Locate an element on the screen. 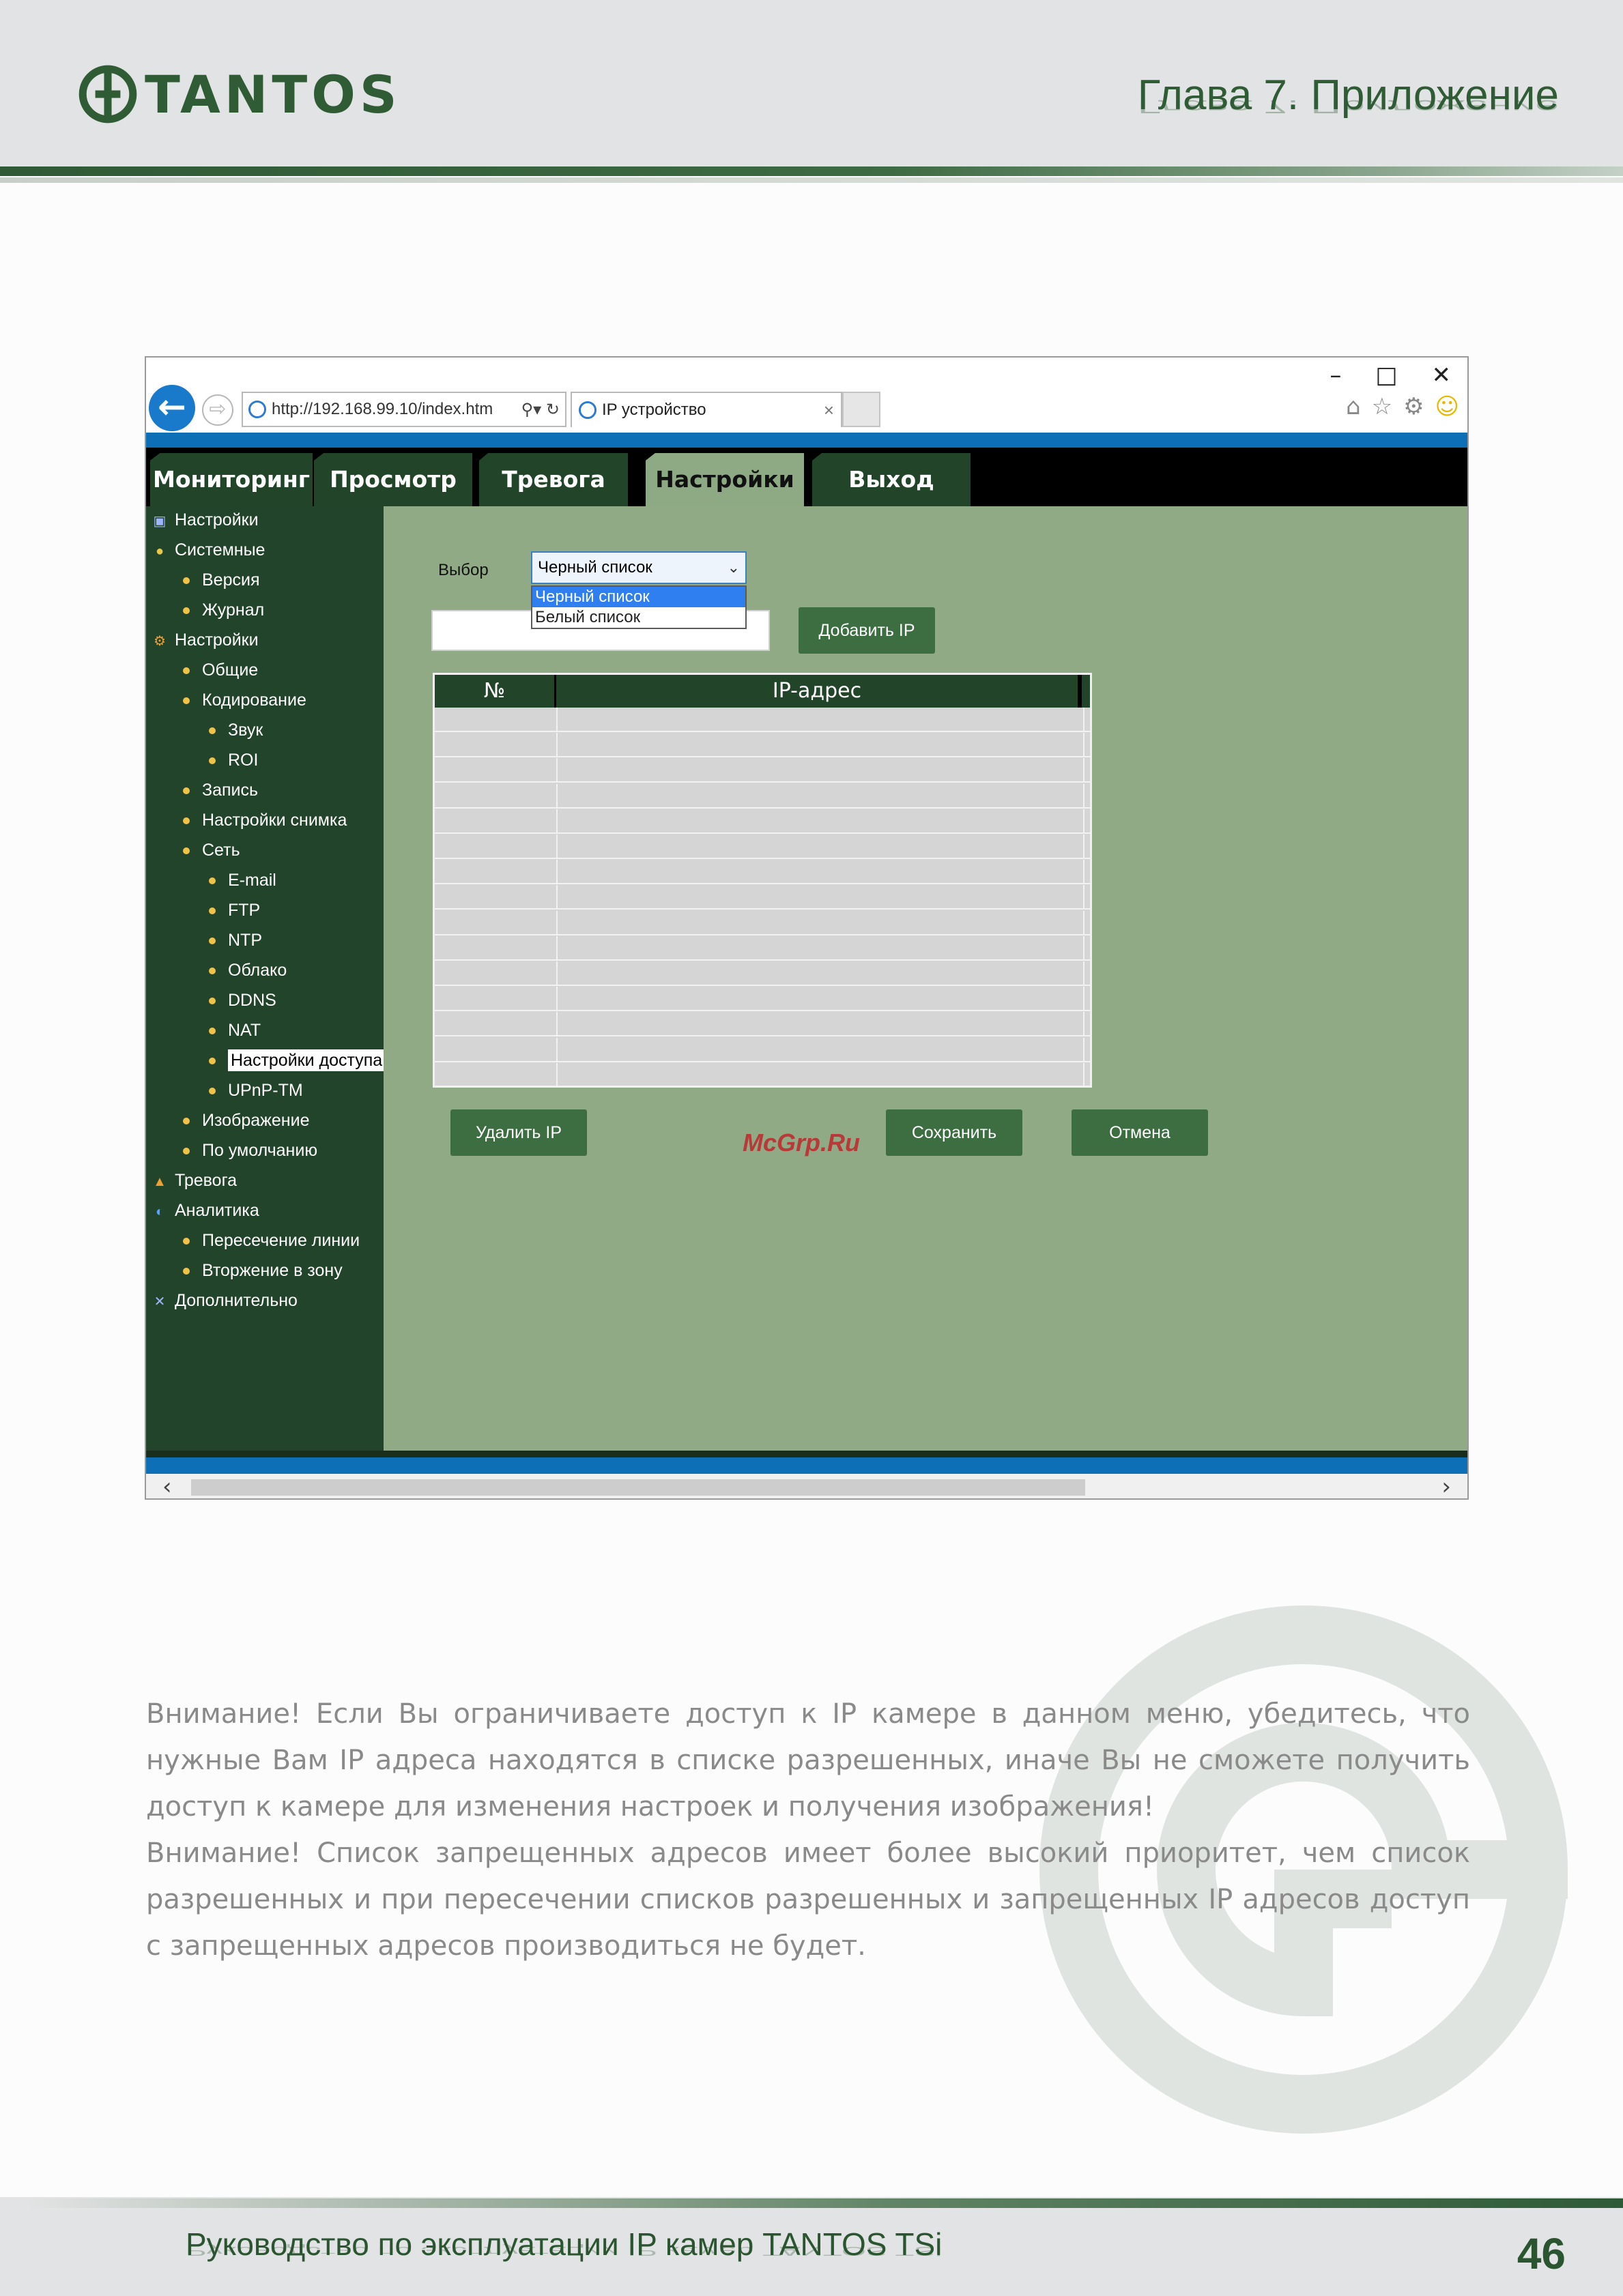 The height and width of the screenshot is (2296, 1623). ip-table: № IP-адрес is located at coordinates (762, 880).